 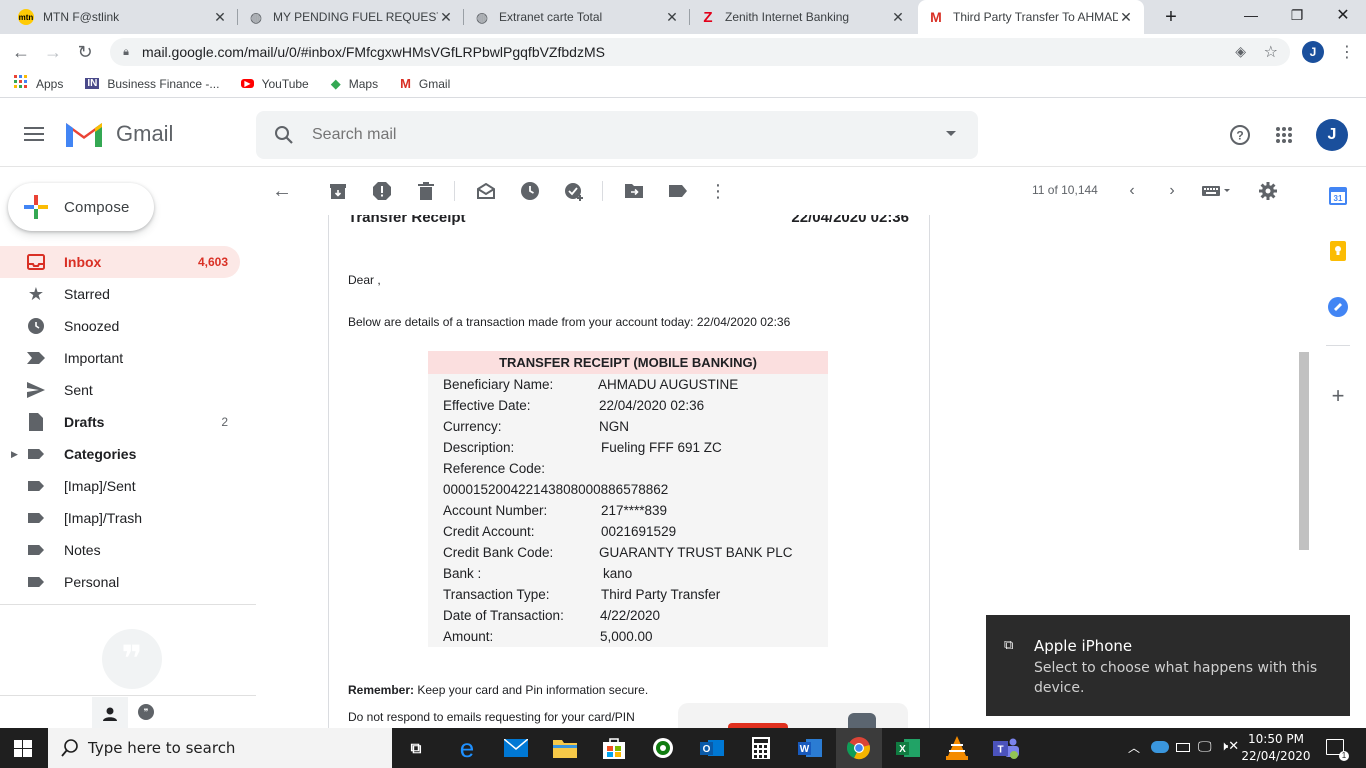 What do you see at coordinates (275, 84) in the screenshot?
I see `bookmark-youtube: ▶ YouTube` at bounding box center [275, 84].